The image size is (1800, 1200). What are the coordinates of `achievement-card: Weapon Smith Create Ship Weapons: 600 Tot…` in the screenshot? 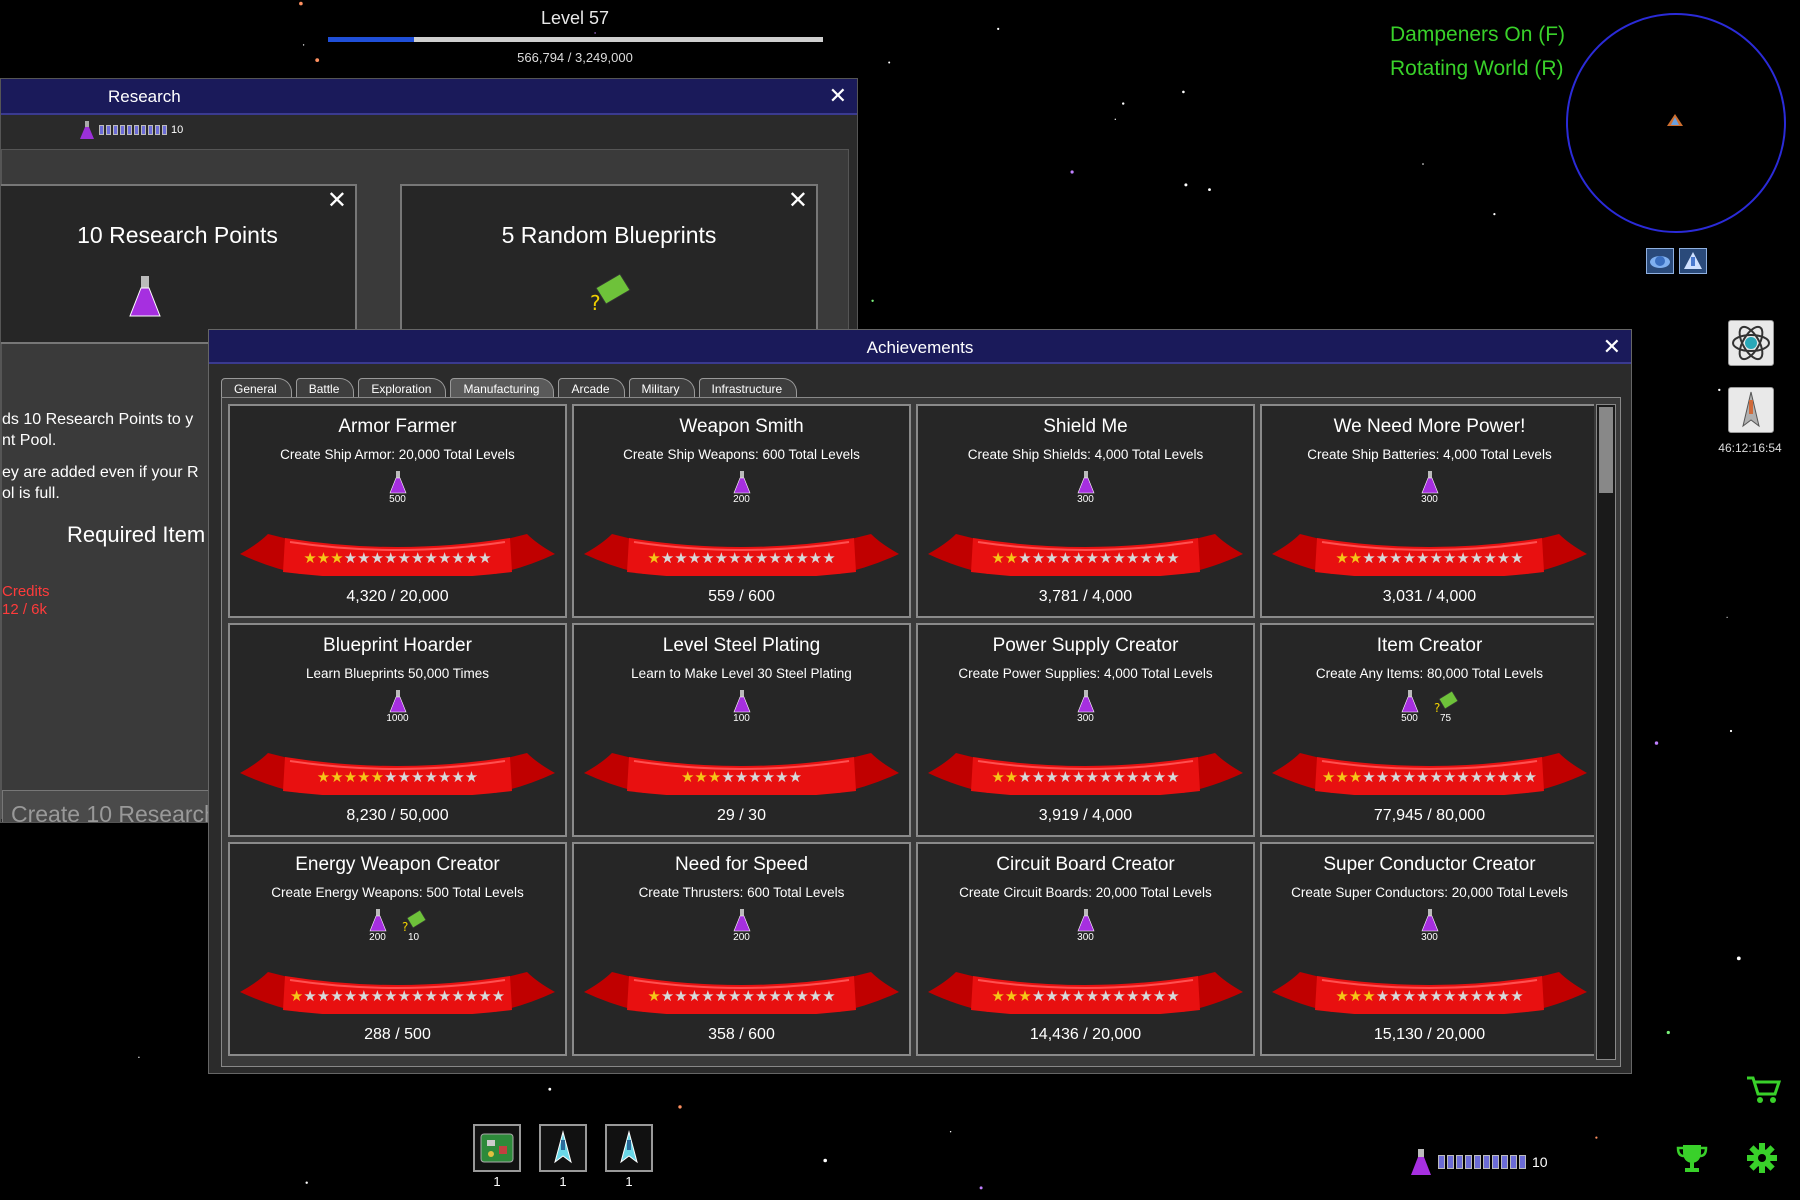 It's located at (741, 511).